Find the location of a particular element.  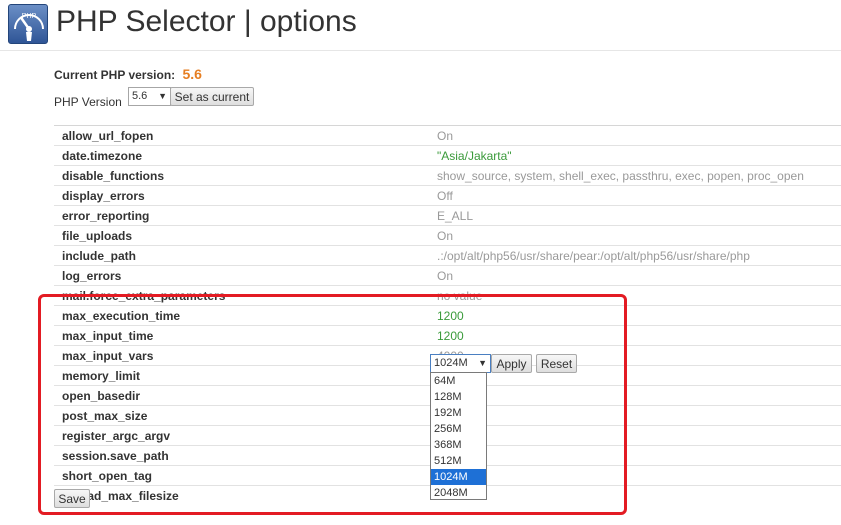

option-row: date.timezone "Asia/Jakarta" is located at coordinates (447, 155).